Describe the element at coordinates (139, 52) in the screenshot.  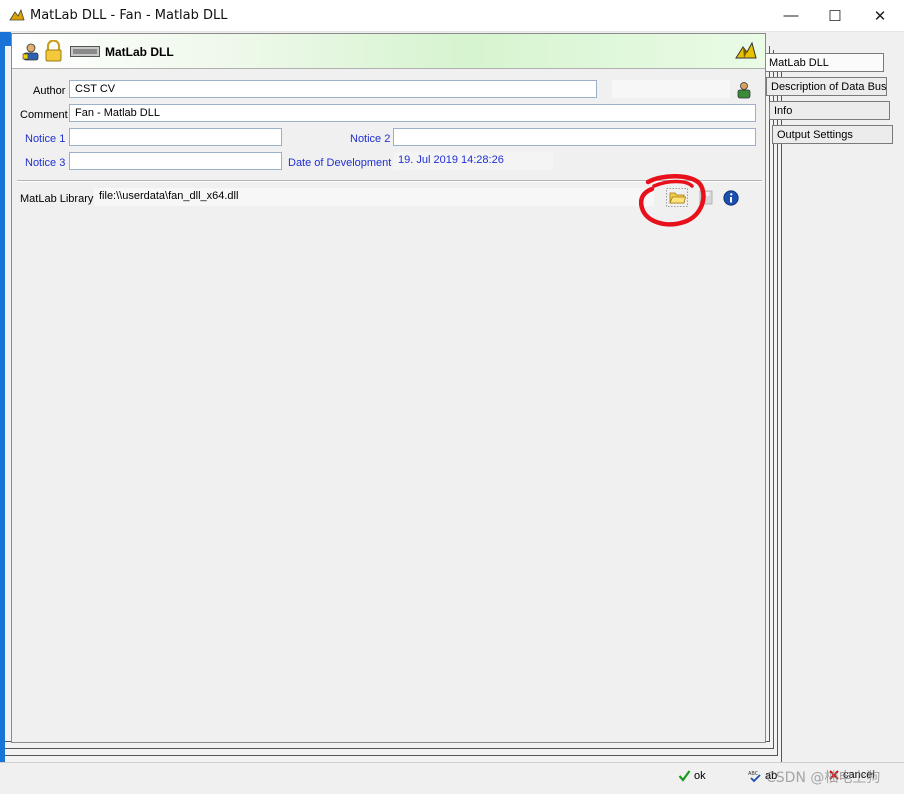
I see `panel-title: MatLab DLL` at that location.